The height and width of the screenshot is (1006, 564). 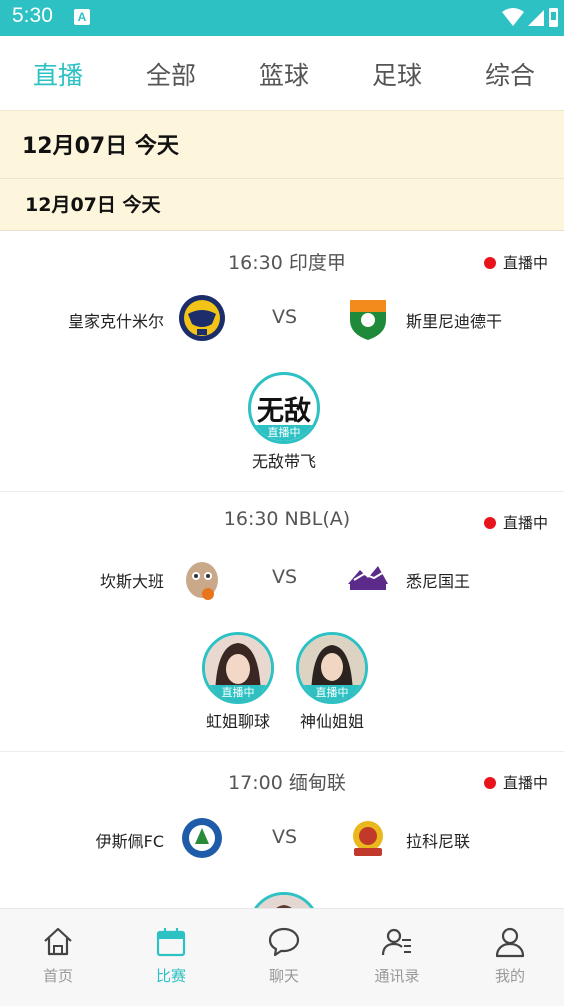 I want to click on tab-all: 全部, so click(x=171, y=74).